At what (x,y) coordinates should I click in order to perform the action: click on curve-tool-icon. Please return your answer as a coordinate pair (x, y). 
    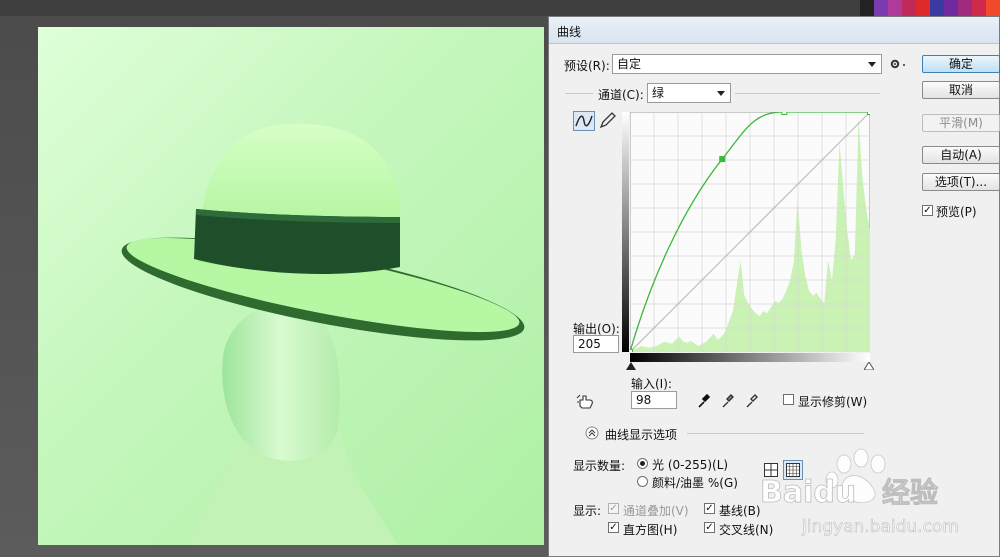
    Looking at the image, I should click on (584, 121).